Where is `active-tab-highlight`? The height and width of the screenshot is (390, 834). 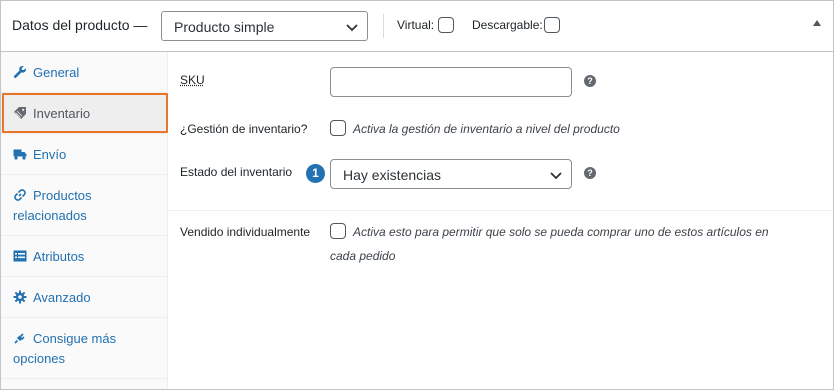 active-tab-highlight is located at coordinates (85, 113).